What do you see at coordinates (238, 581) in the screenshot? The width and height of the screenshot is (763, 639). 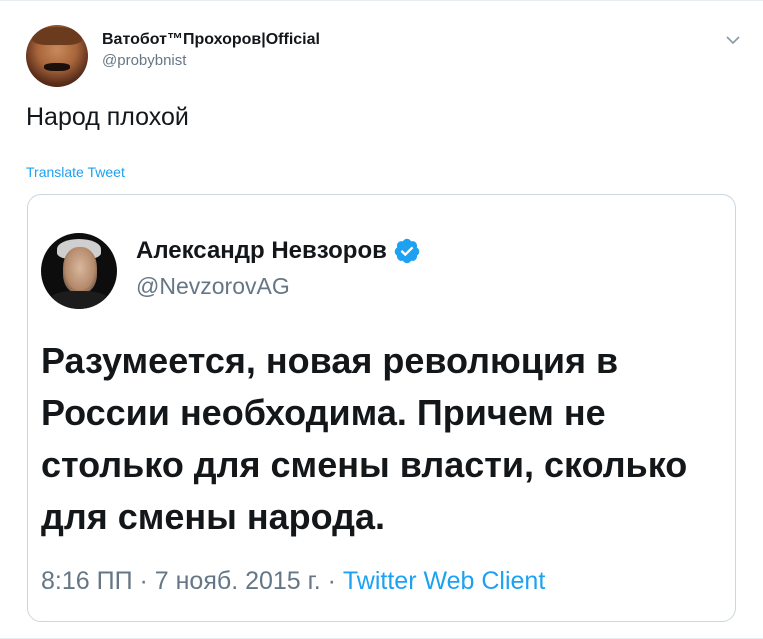 I see `quoted-tweet-date: 7 нояб. 2015 г.` at bounding box center [238, 581].